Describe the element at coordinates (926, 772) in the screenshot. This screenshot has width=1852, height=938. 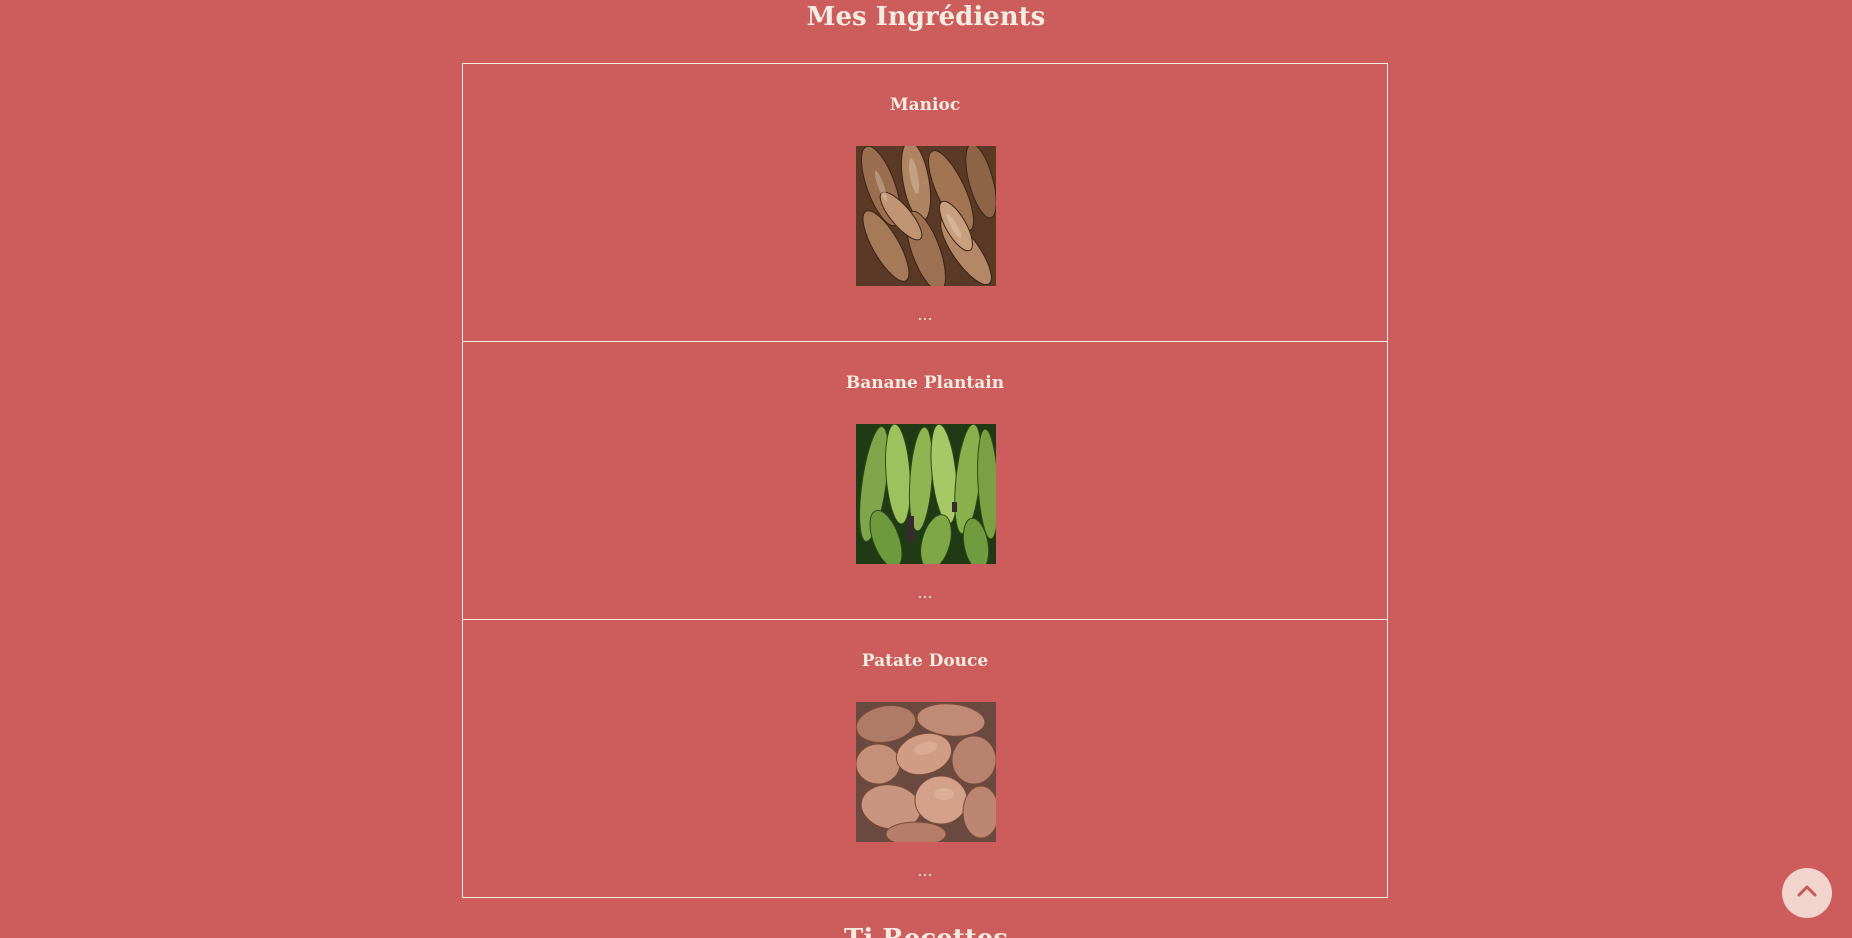
I see `sweet-potato-image` at that location.